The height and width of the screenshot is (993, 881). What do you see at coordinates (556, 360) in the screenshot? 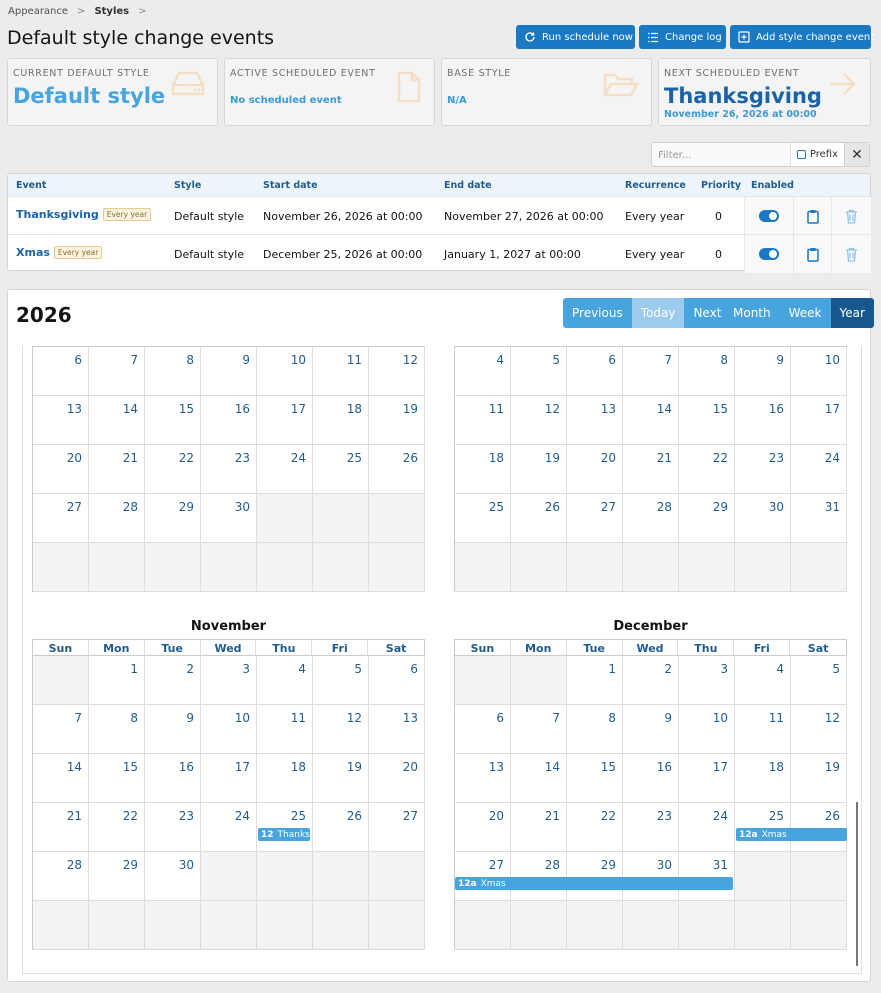
I see `day-number: 5` at bounding box center [556, 360].